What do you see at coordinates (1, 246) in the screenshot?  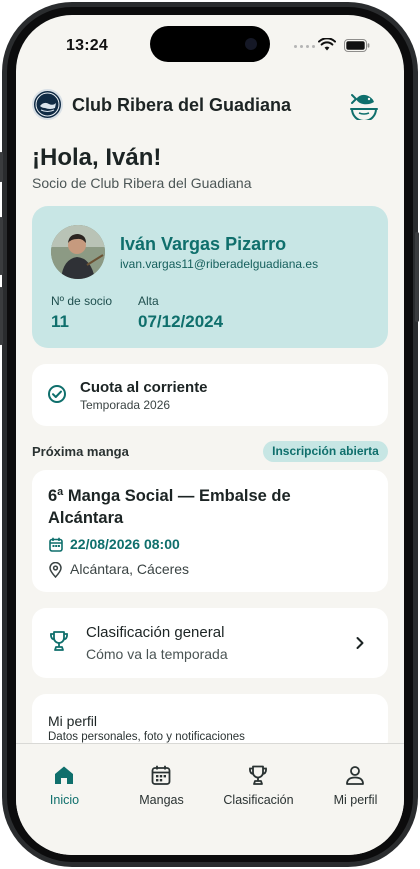 I see `volume-up-button` at bounding box center [1, 246].